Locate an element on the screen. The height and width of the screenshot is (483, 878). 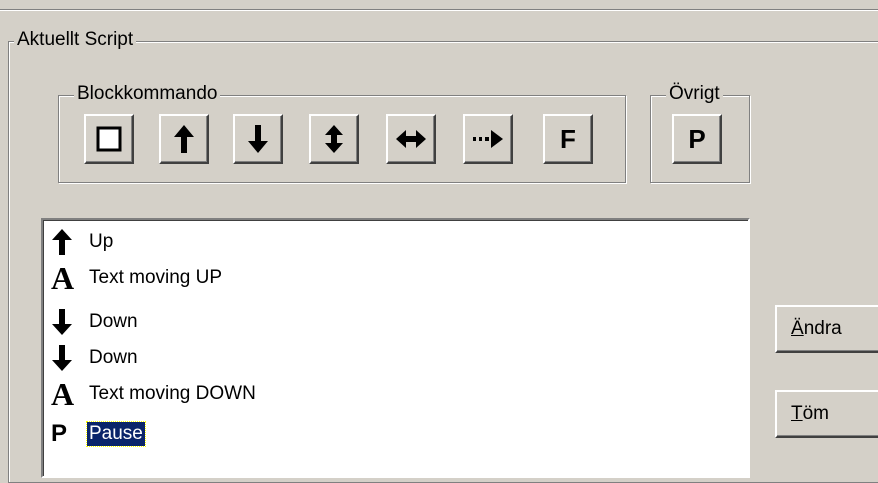
clear-button: Töm is located at coordinates (826, 414).